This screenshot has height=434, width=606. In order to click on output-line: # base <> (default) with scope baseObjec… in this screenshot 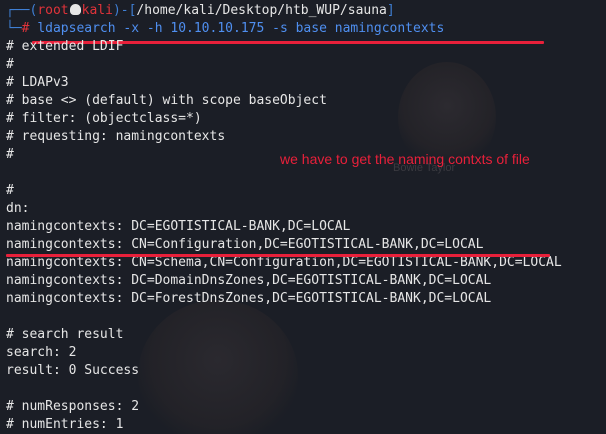, I will do `click(166, 100)`.